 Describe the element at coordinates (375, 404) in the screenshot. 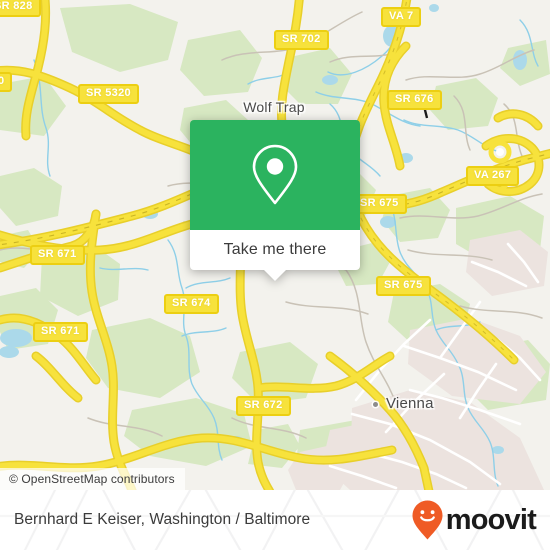

I see `town-dot-vienna` at that location.